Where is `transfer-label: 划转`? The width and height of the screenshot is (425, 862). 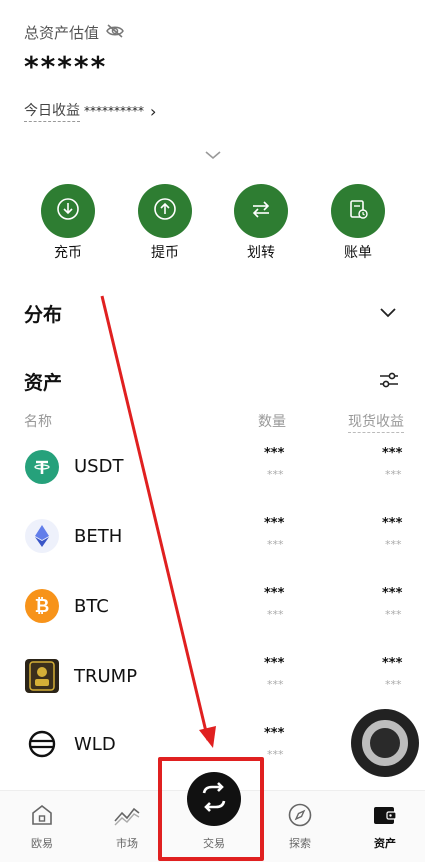
transfer-label: 划转 is located at coordinates (261, 253).